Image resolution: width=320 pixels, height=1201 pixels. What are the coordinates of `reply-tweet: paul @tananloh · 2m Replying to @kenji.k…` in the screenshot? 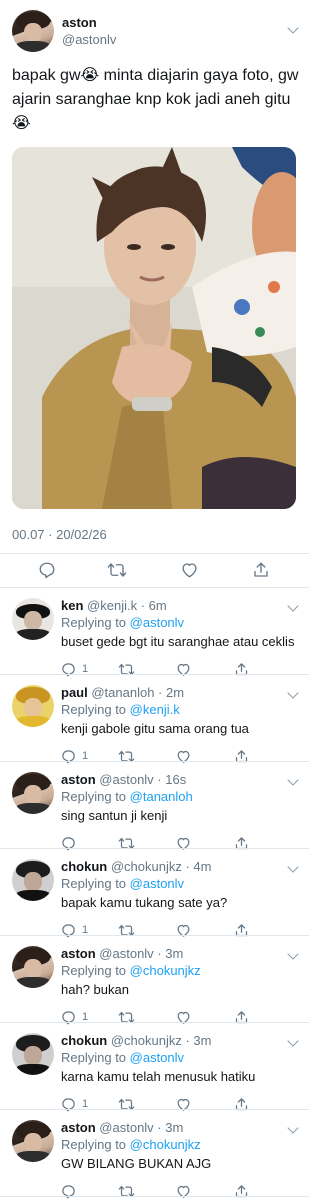 It's located at (154, 719).